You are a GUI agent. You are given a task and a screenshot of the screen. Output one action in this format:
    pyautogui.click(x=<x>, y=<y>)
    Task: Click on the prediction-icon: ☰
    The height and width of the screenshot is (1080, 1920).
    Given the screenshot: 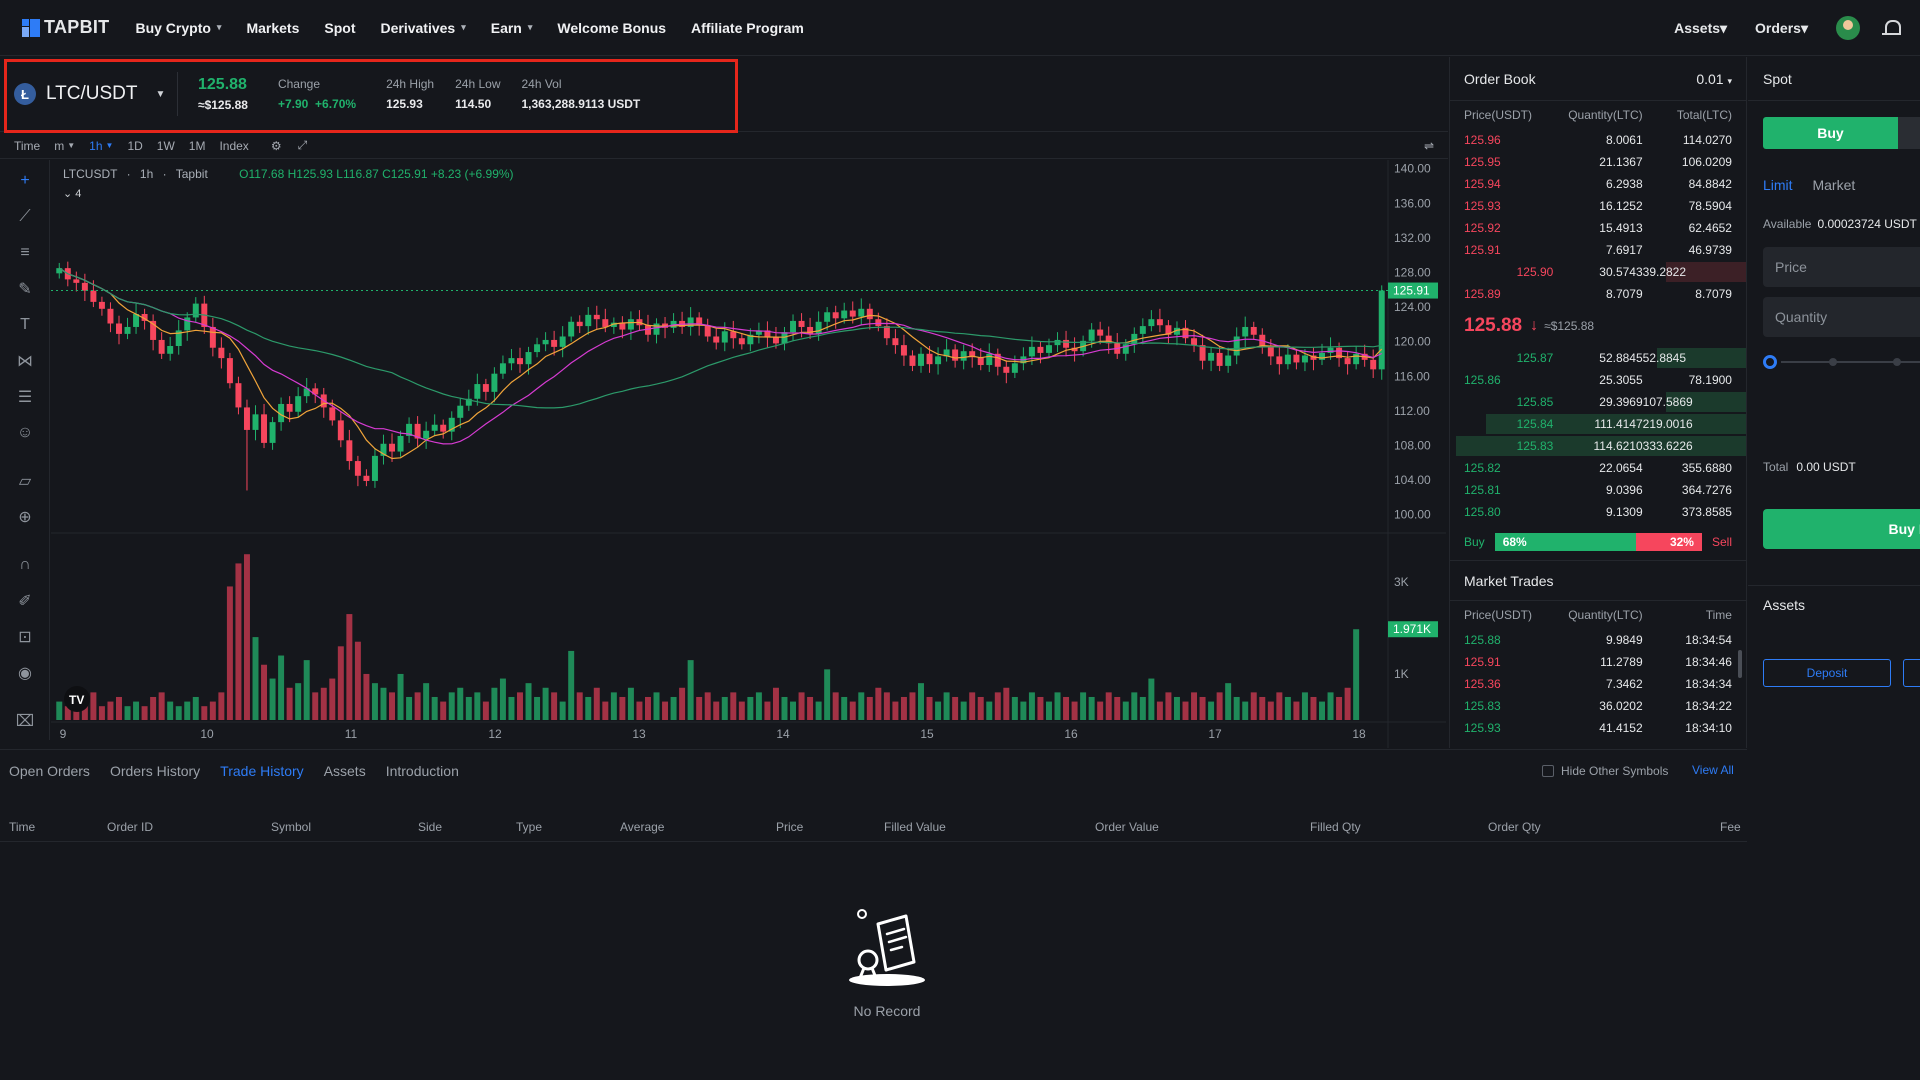 What is the action you would take?
    pyautogui.click(x=25, y=397)
    